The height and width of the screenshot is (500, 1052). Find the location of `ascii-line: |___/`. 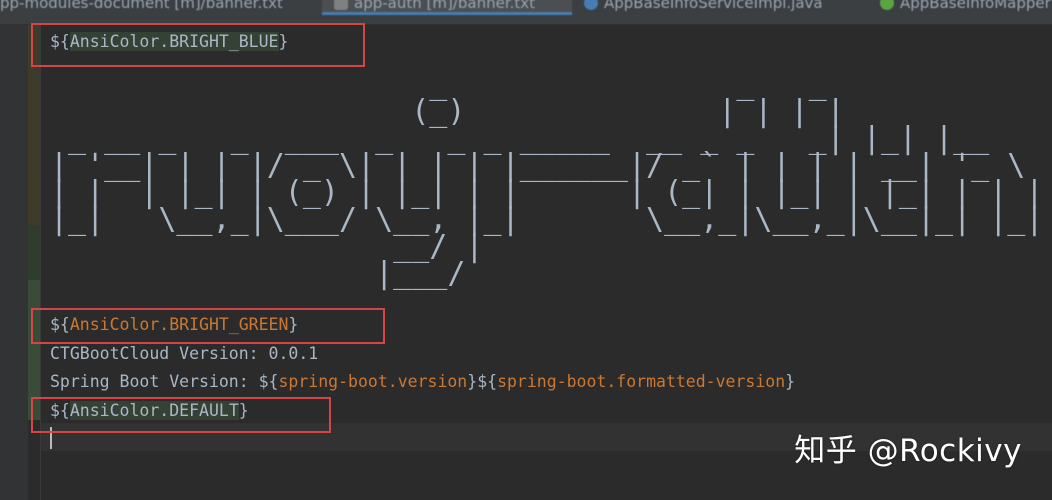

ascii-line: |___/ is located at coordinates (258, 273).